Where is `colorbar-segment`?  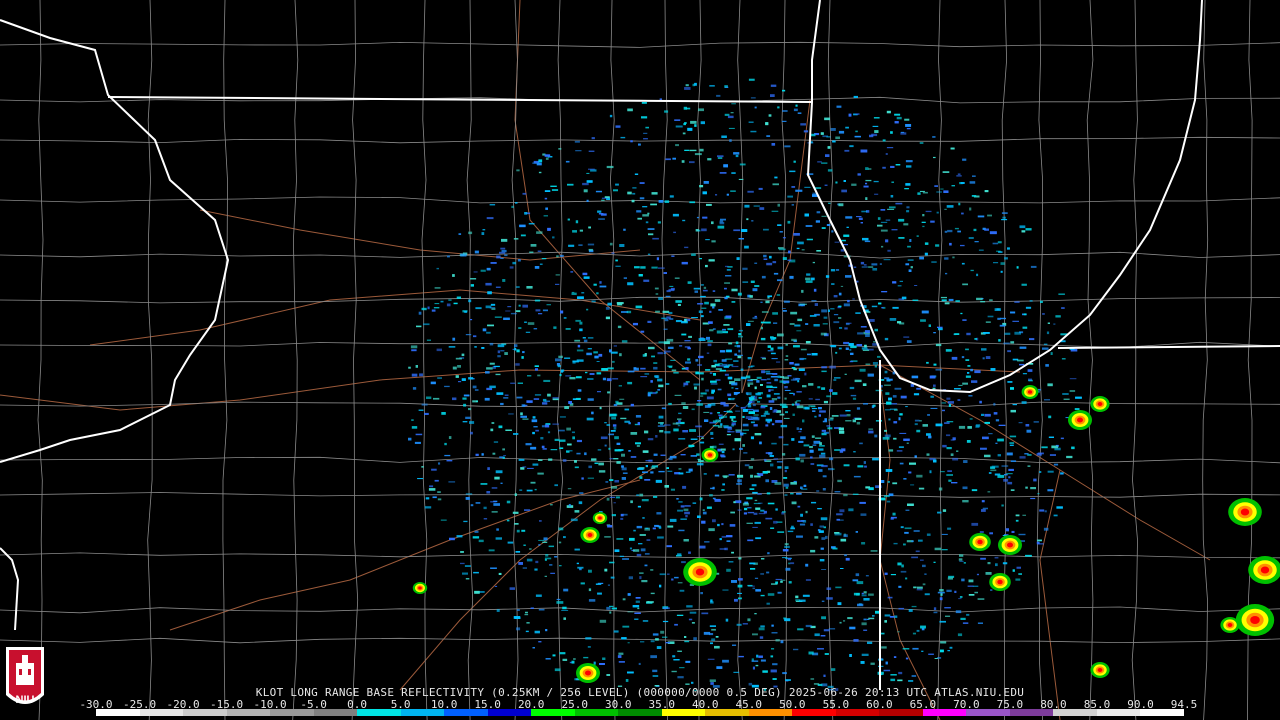
colorbar-segment is located at coordinates (1162, 712).